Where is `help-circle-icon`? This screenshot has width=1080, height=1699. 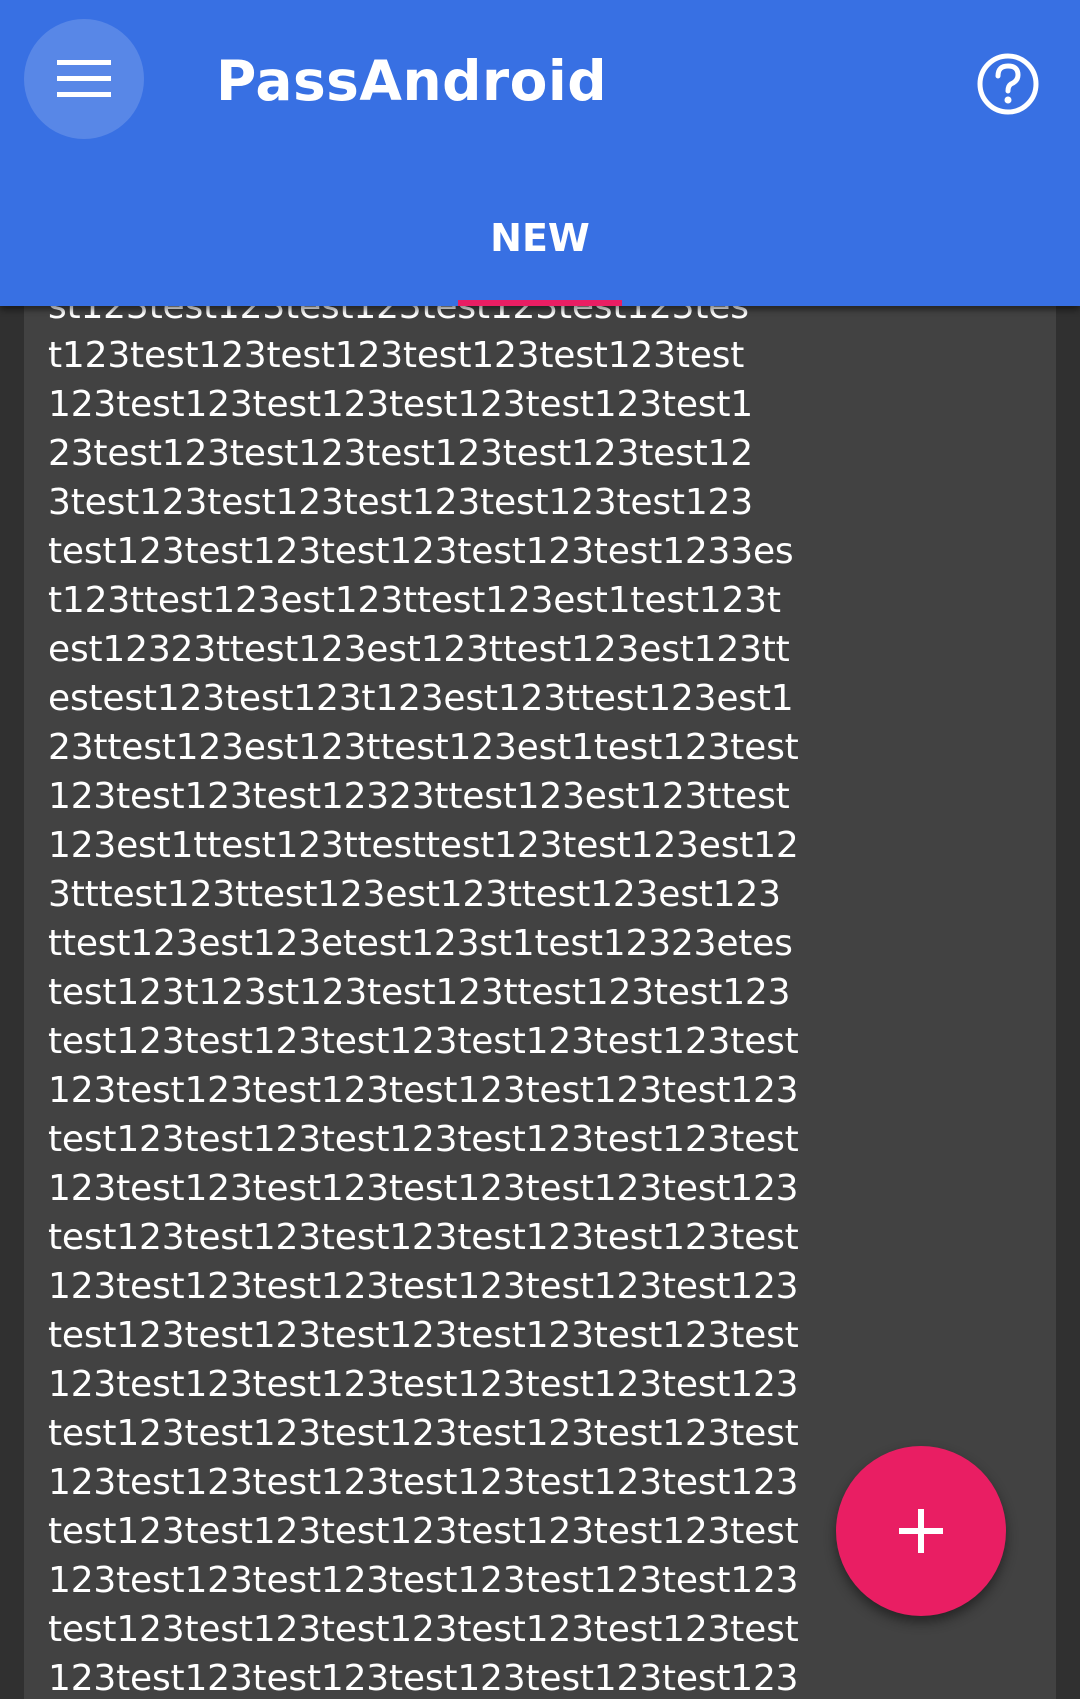
help-circle-icon is located at coordinates (1008, 84).